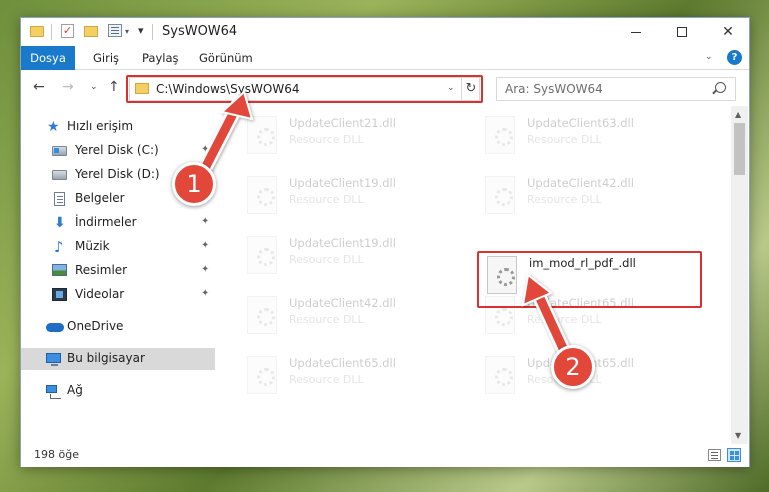  I want to click on sidebar-item-this-pc: Bu bilgisayar, so click(118, 359).